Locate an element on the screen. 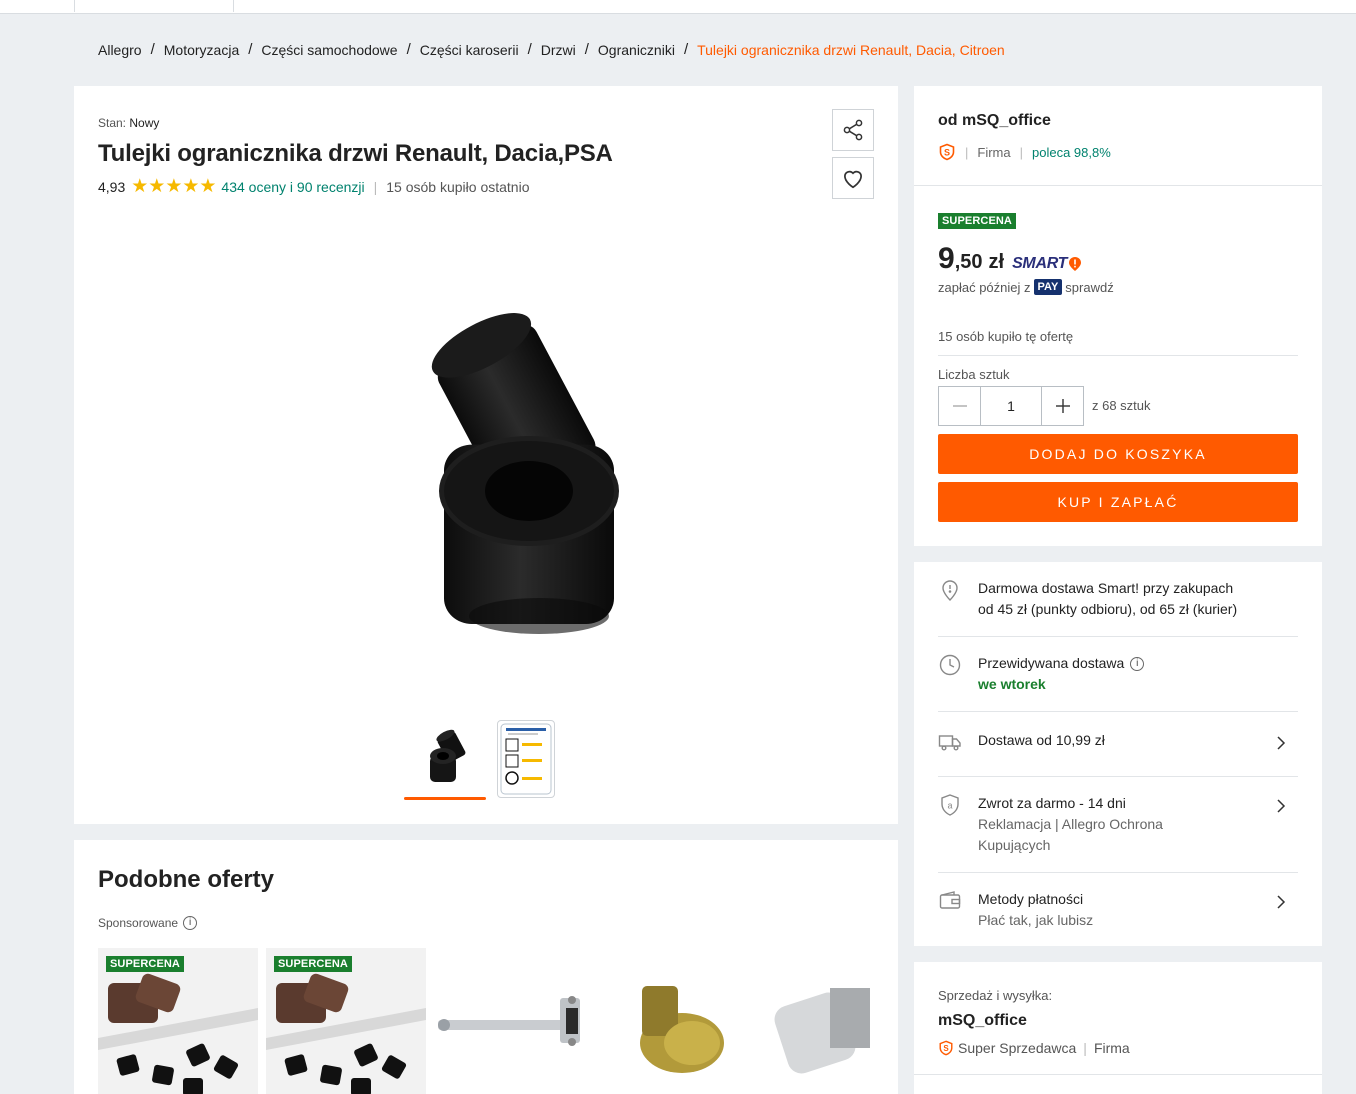  quantity-increase-button is located at coordinates (1062, 406).